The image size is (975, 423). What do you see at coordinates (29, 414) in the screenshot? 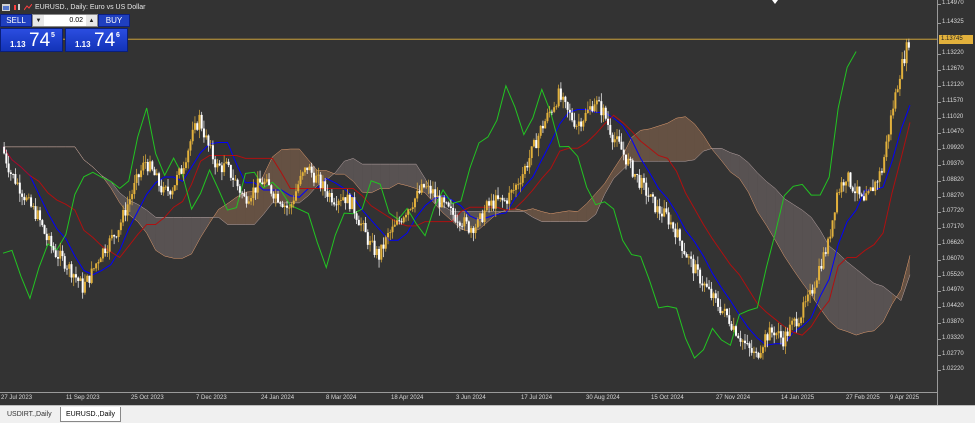
I see `tab-usdirt-daily: USDIRT.,Daily` at bounding box center [29, 414].